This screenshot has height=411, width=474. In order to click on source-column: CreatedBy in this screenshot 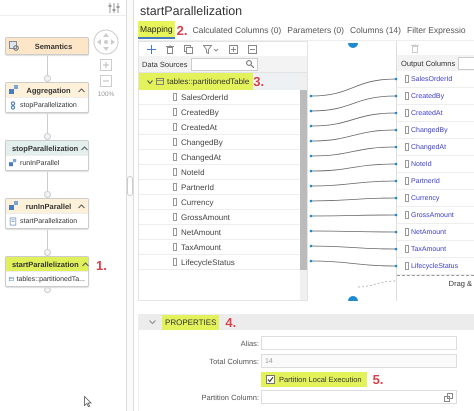, I will do `click(200, 112)`.